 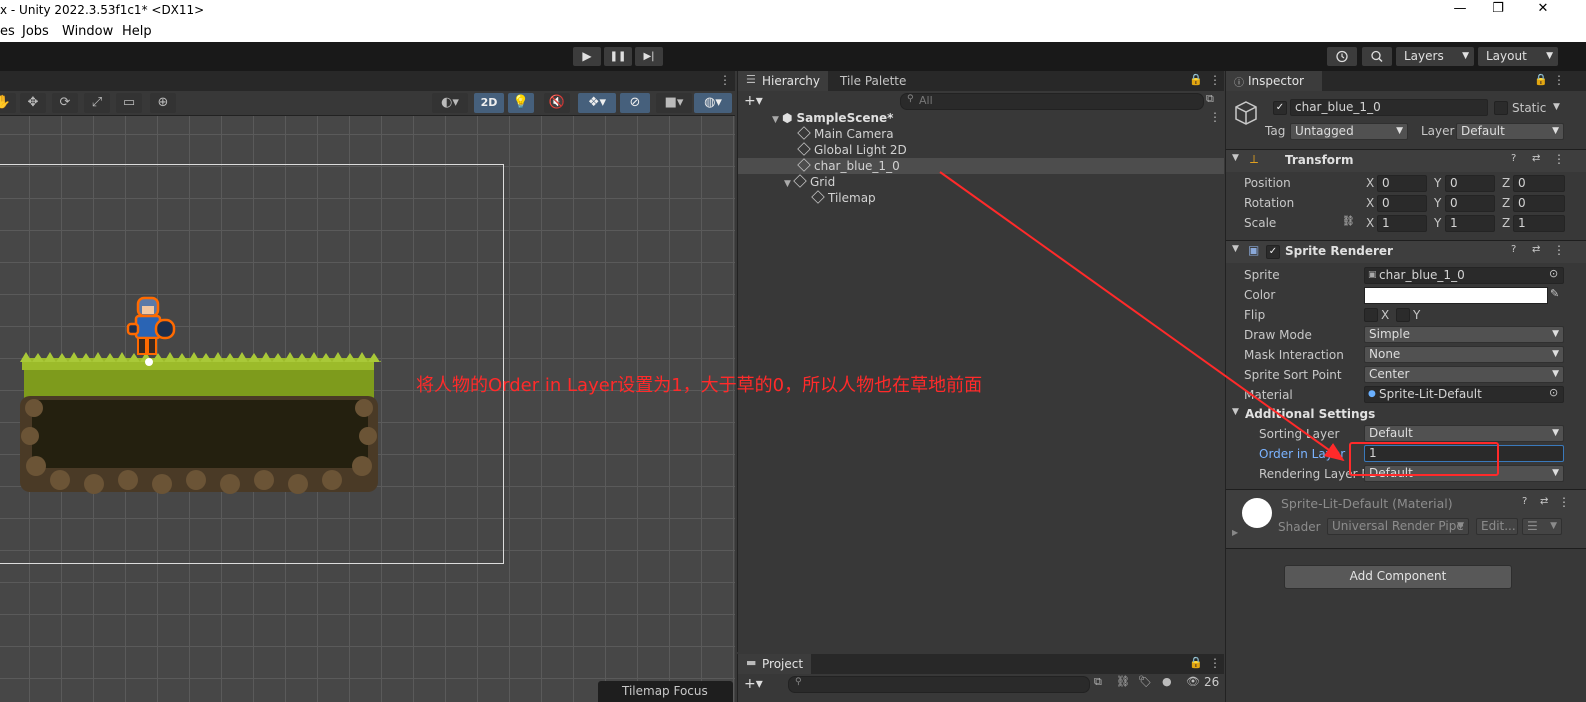 I want to click on hand-tool-icon: ✋, so click(x=8, y=103).